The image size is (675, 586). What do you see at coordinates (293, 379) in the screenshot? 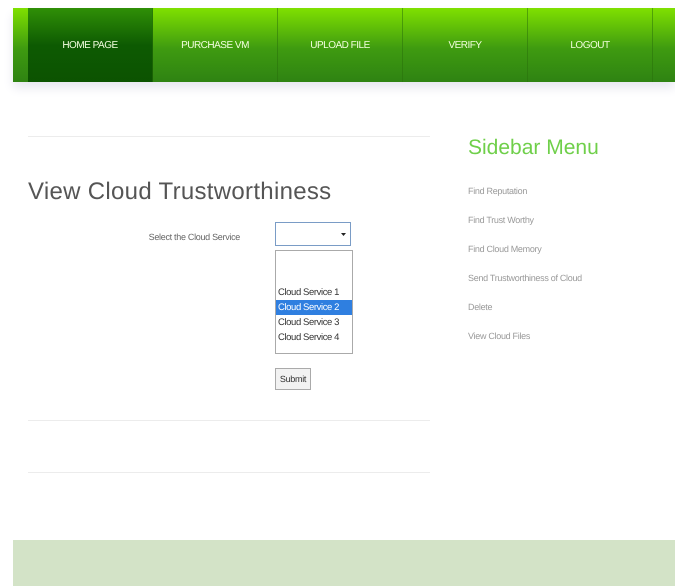
I see `submit-button: Submit` at bounding box center [293, 379].